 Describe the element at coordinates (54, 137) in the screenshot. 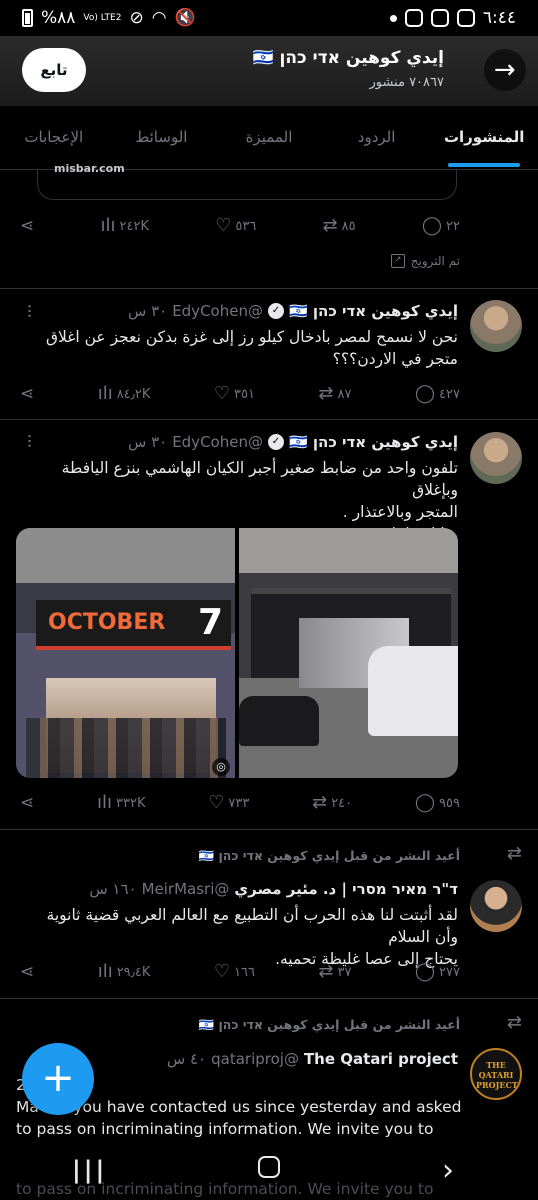

I see `tab-likes: الإعجابات` at that location.